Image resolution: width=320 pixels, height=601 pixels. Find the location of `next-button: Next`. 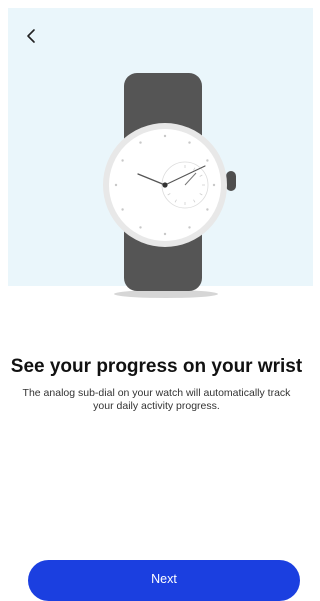

next-button: Next is located at coordinates (164, 580).